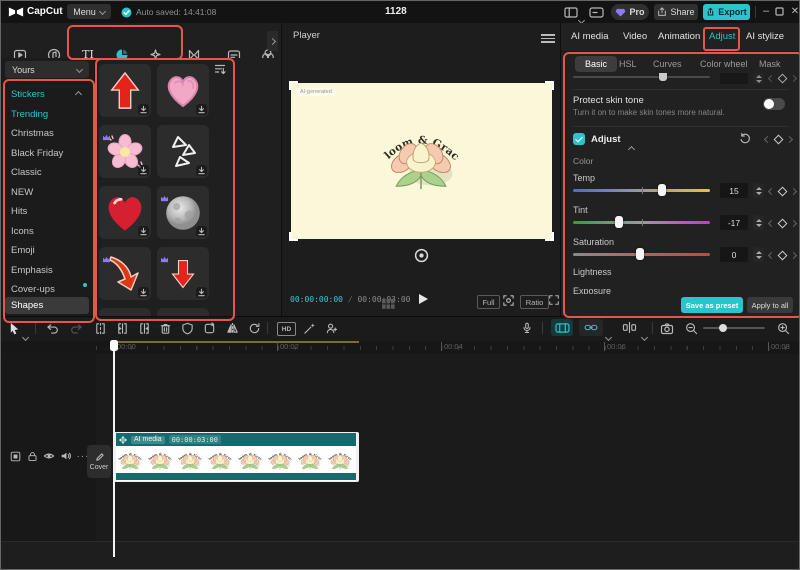 The image size is (800, 570). I want to click on temp-keyframe, so click(782, 191).